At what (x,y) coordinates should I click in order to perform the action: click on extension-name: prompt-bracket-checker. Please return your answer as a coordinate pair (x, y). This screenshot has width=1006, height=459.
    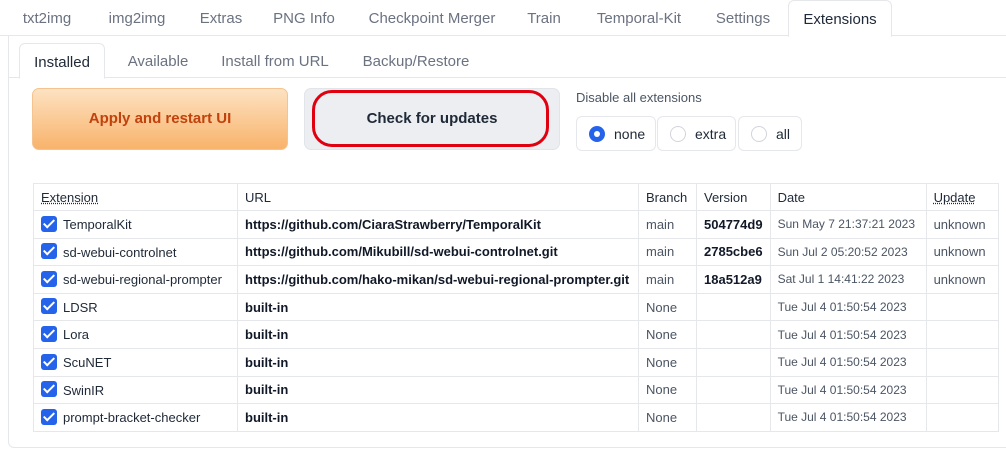
    Looking at the image, I should click on (132, 418).